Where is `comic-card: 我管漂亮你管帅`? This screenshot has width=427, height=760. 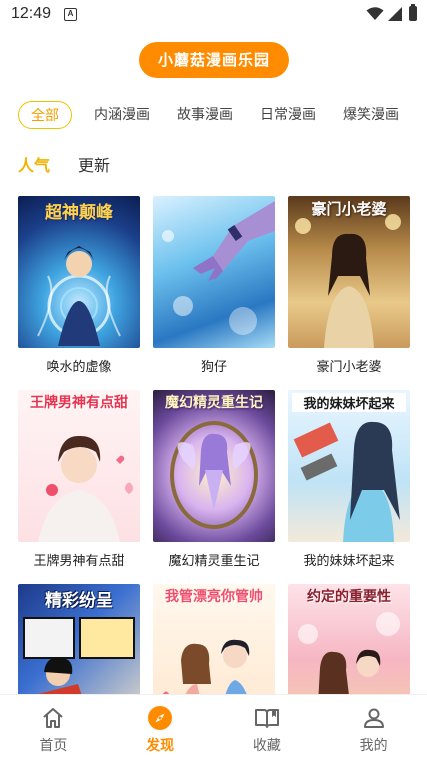
comic-card: 我管漂亮你管帅 is located at coordinates (214, 639).